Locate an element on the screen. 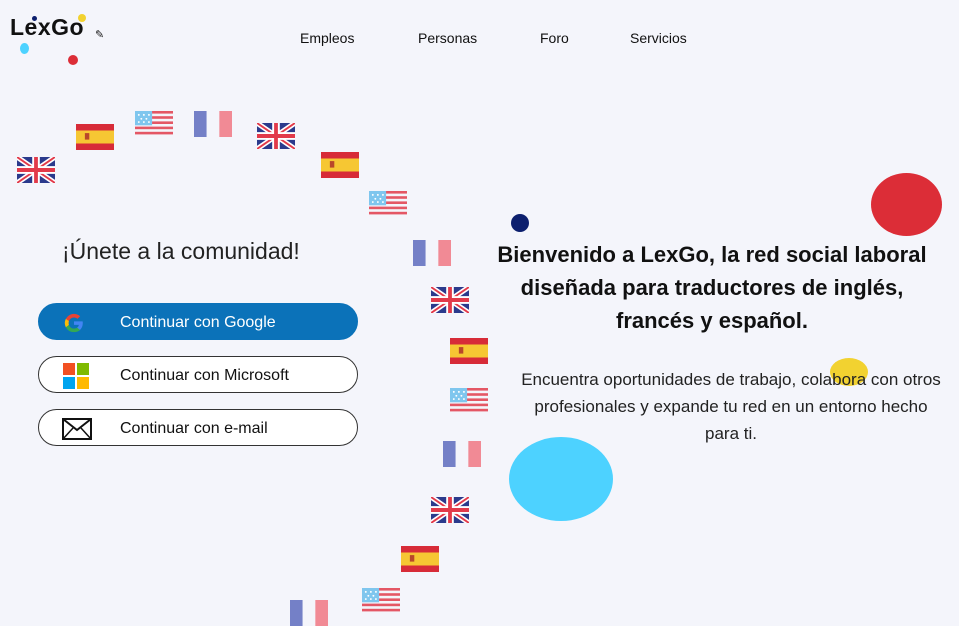 The image size is (959, 626). google-button: Continuar con Google is located at coordinates (198, 321).